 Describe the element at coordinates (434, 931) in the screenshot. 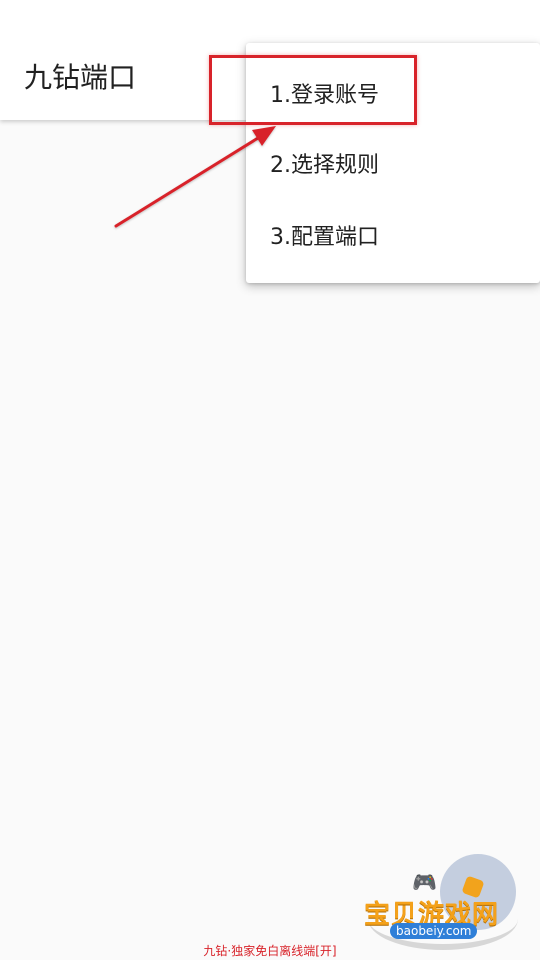

I see `watermark-url: baobeiy.com` at that location.